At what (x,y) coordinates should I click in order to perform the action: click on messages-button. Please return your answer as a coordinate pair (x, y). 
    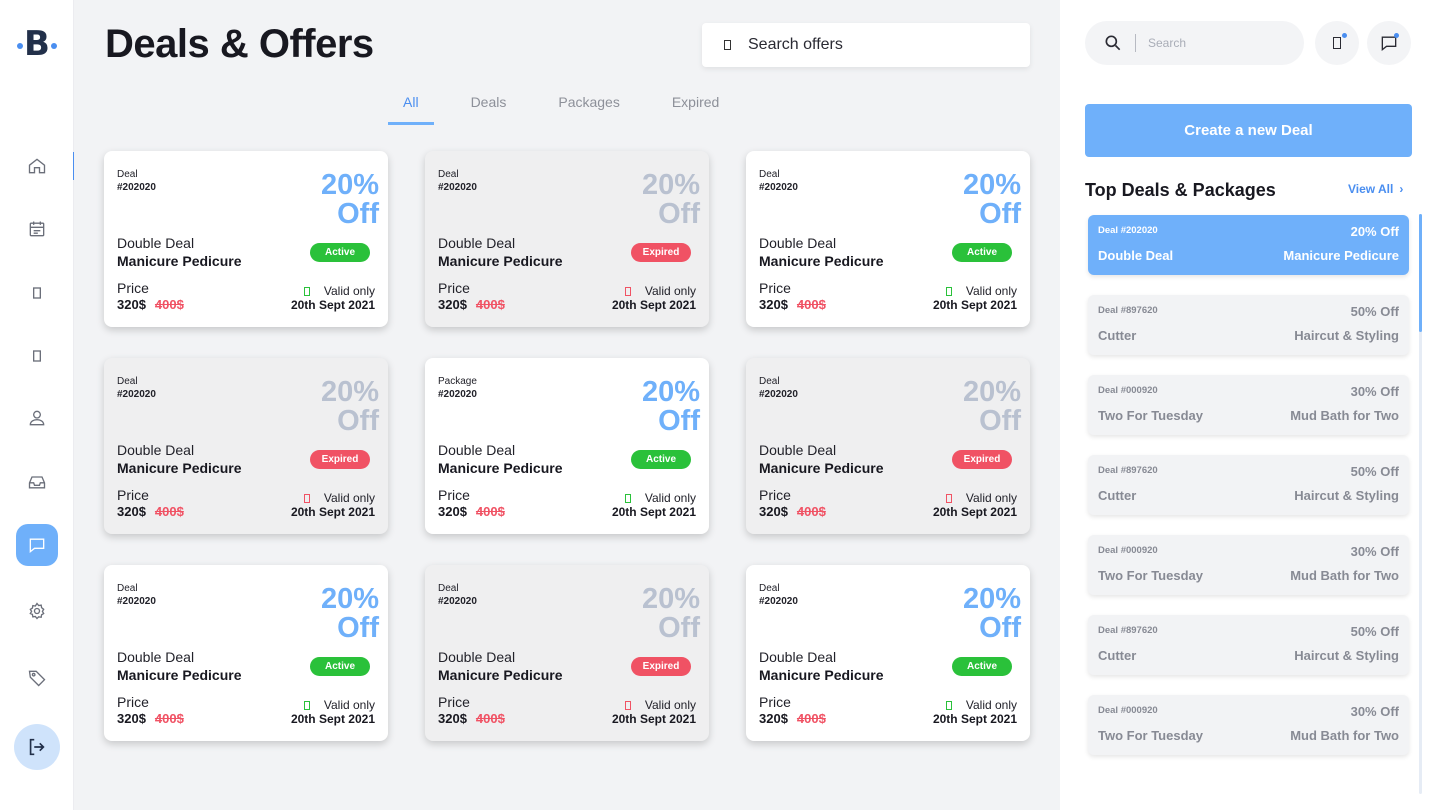
    Looking at the image, I should click on (1389, 43).